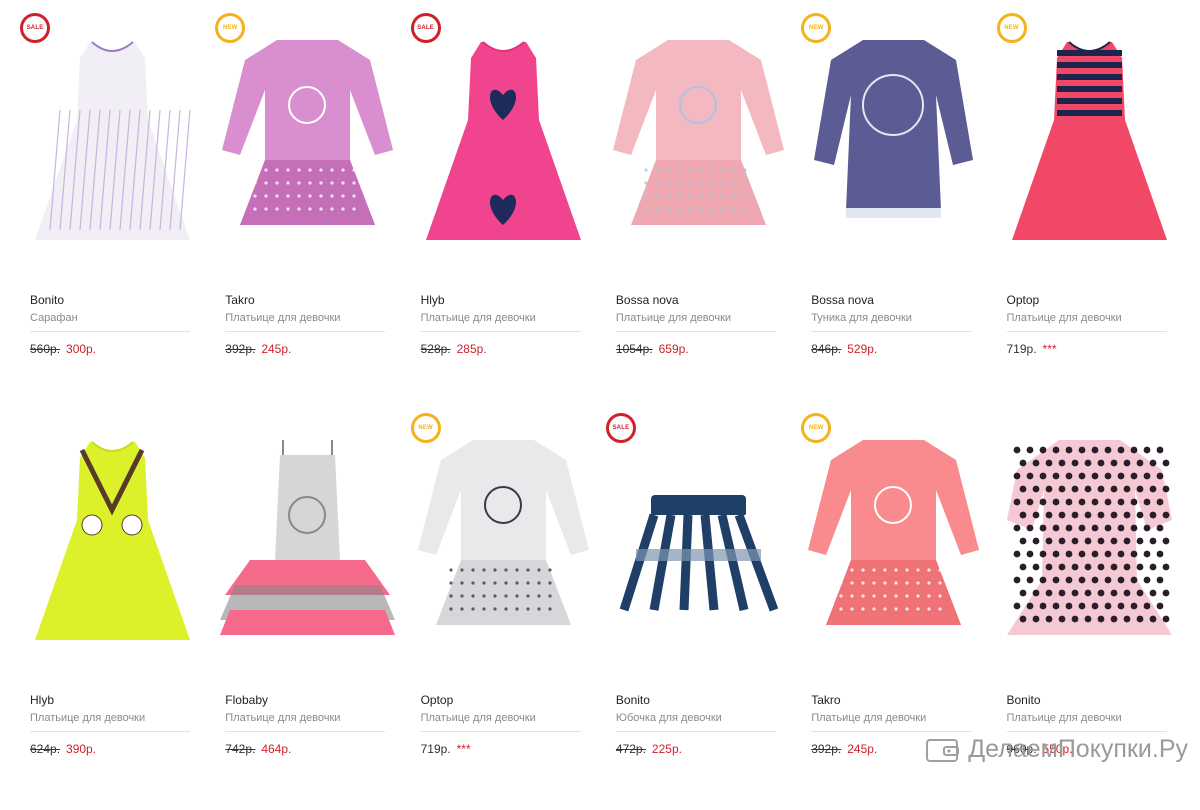  I want to click on product-card: Bonito Платьице для девочки 960р. 550р., so click(1089, 583).